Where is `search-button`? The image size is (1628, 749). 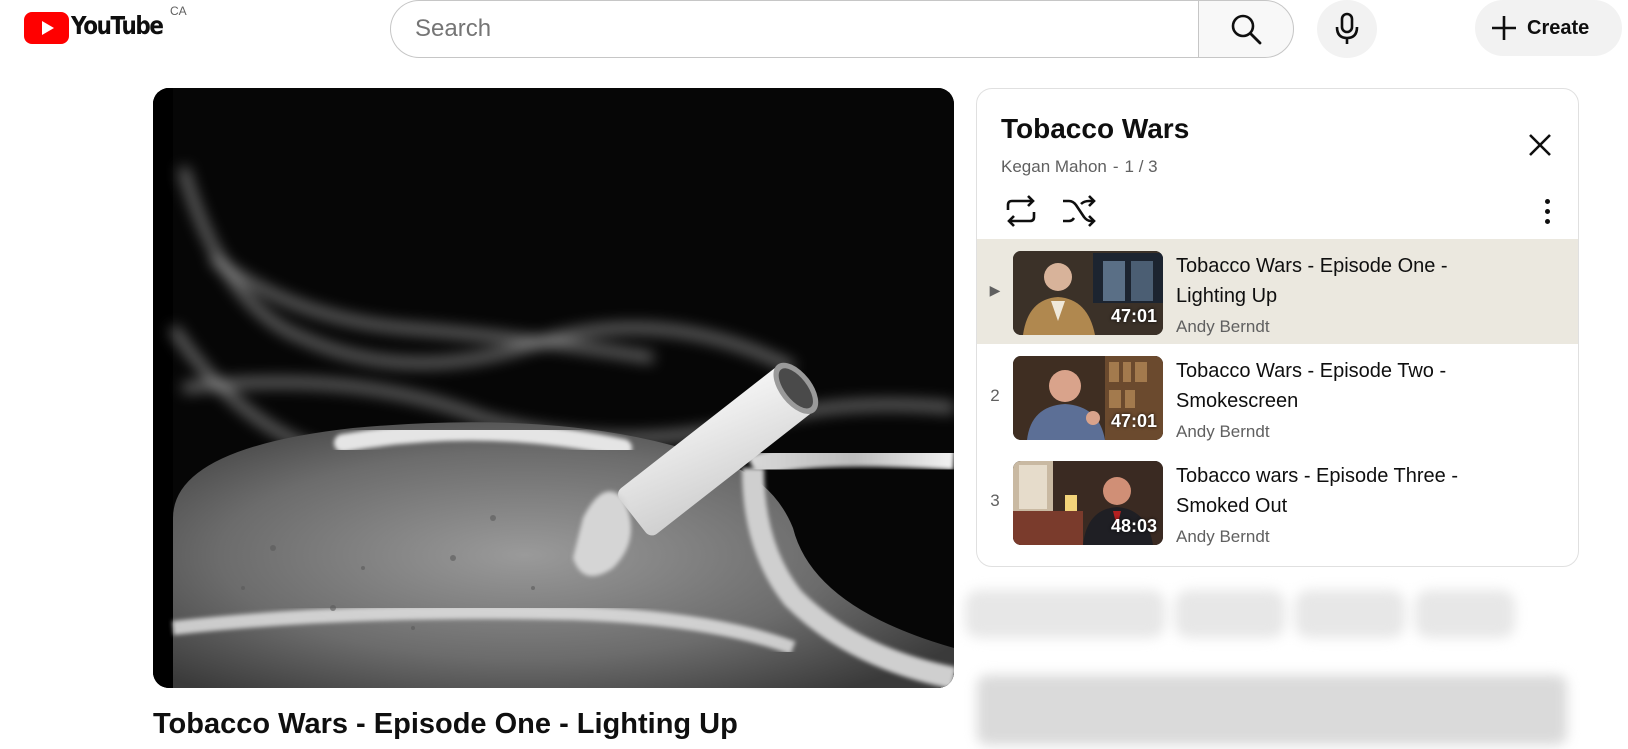 search-button is located at coordinates (1246, 29).